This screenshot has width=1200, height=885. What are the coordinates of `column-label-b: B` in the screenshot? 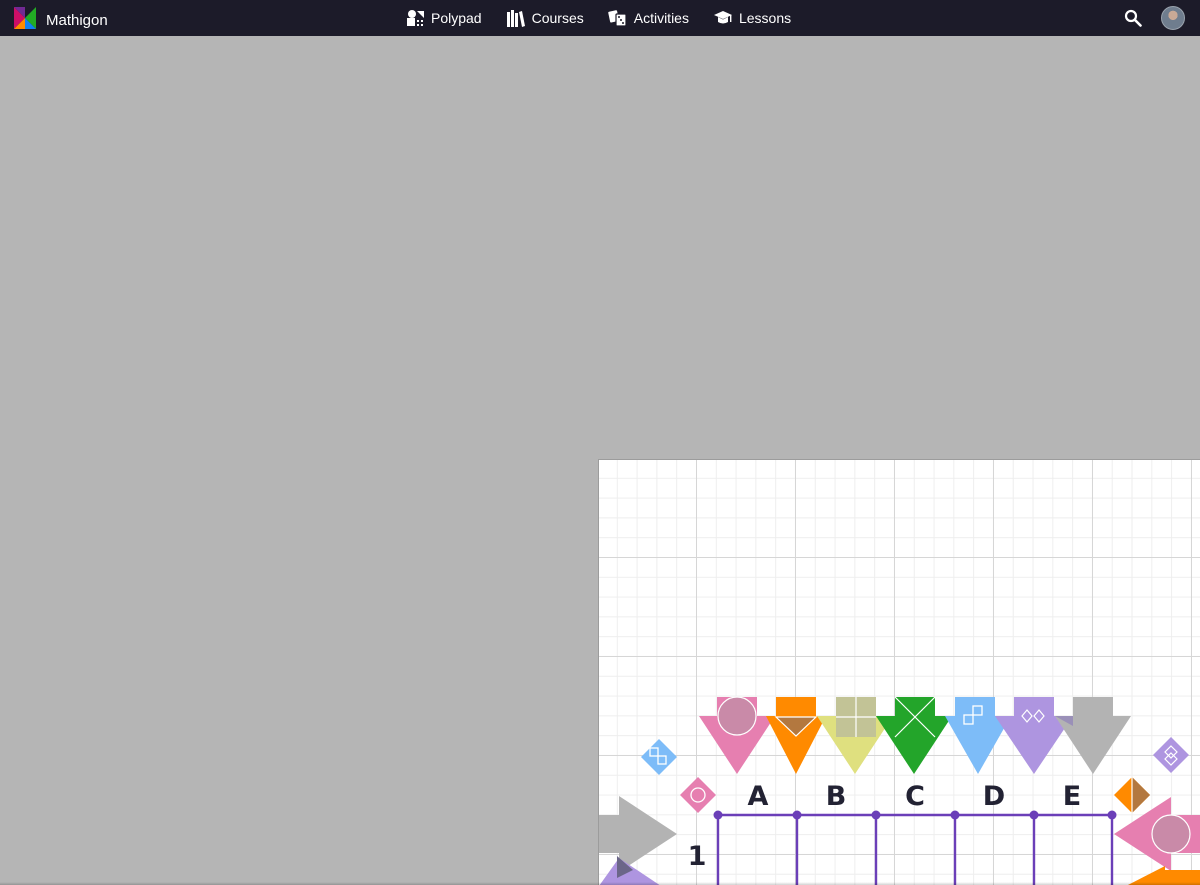 It's located at (836, 796).